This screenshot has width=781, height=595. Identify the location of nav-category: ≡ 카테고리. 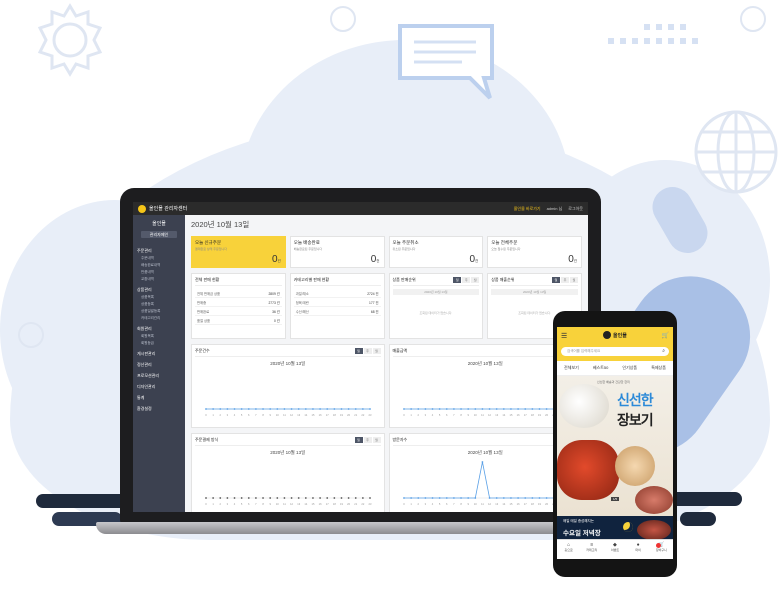
(592, 550).